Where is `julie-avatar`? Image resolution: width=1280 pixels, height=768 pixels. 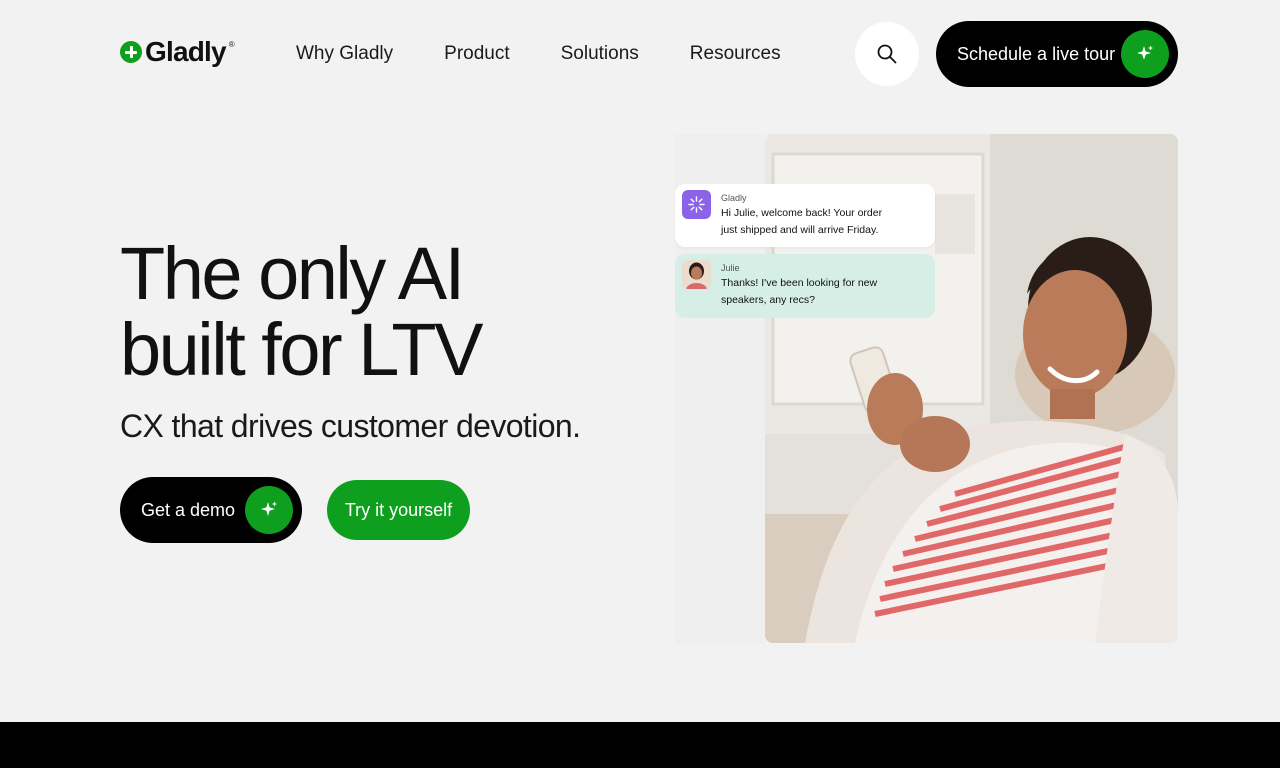
julie-avatar is located at coordinates (696, 274).